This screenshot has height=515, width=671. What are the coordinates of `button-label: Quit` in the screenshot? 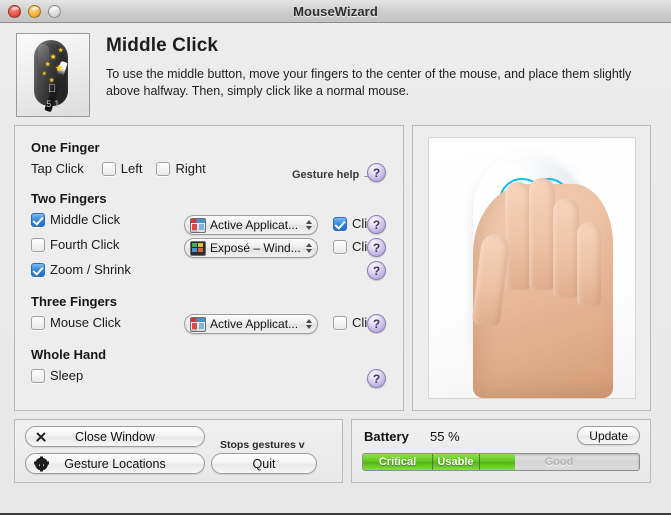 It's located at (264, 463).